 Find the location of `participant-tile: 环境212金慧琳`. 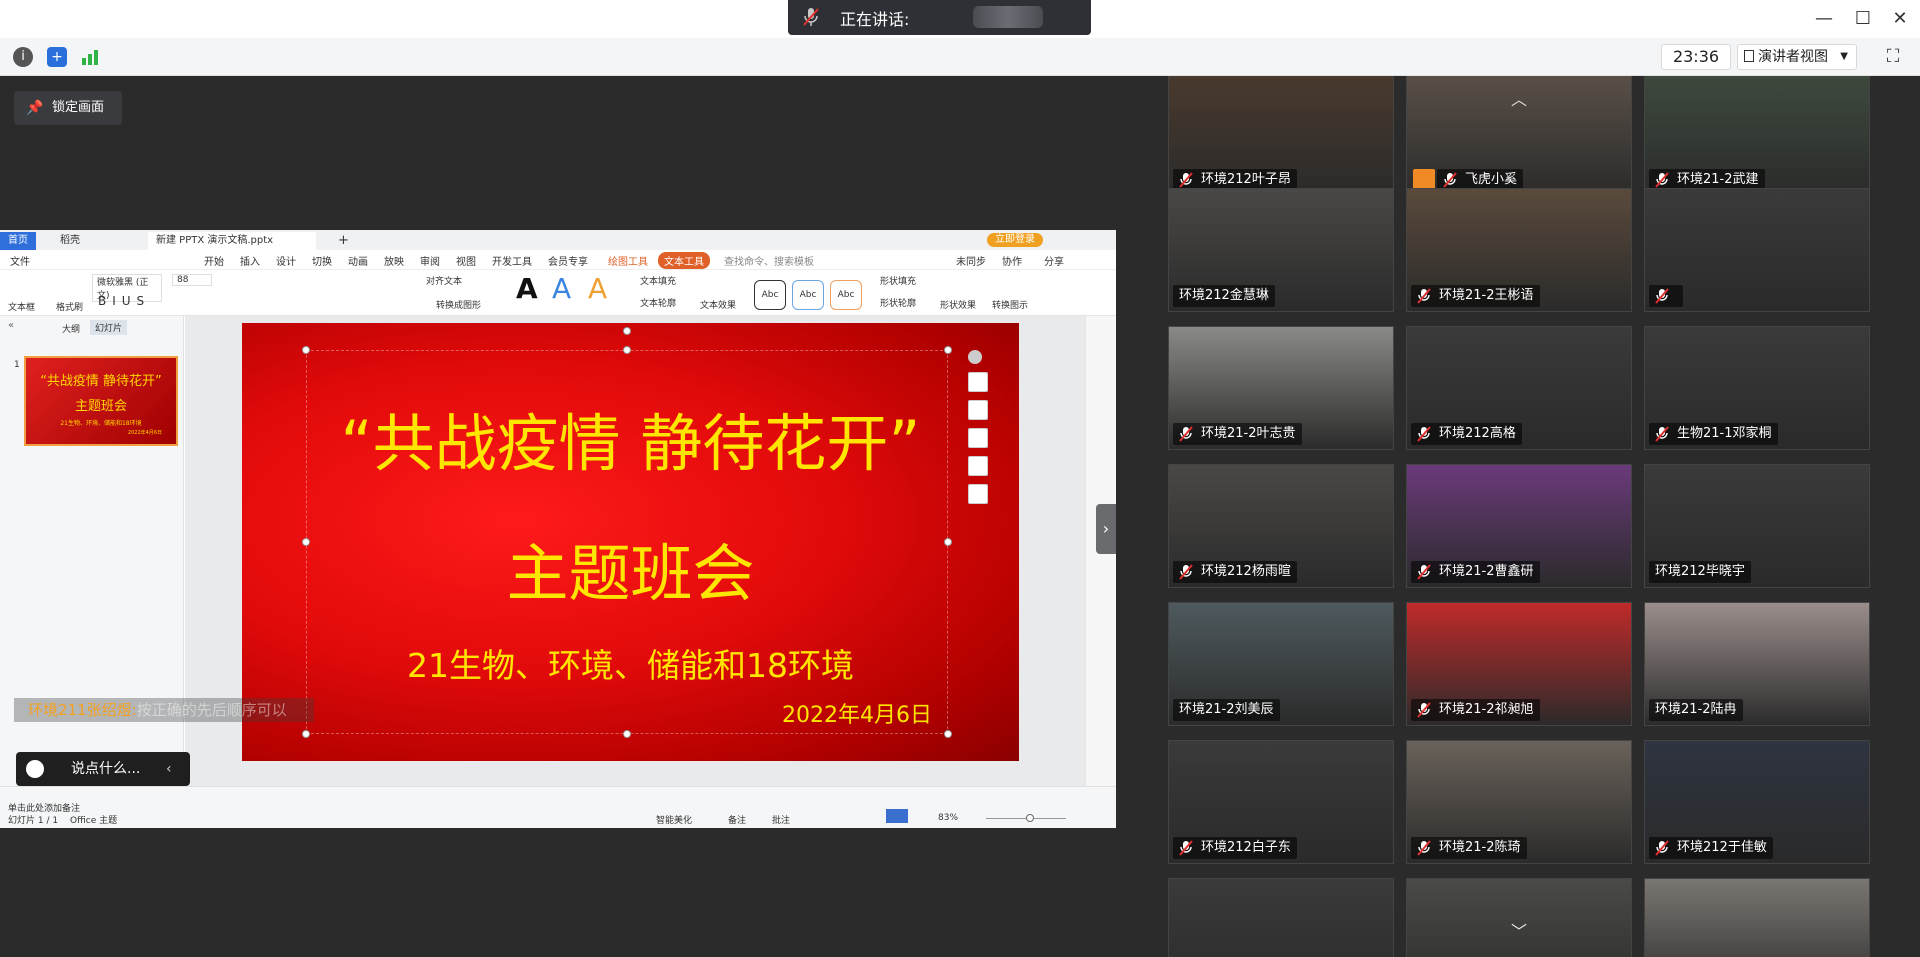

participant-tile: 环境212金慧琳 is located at coordinates (1281, 250).